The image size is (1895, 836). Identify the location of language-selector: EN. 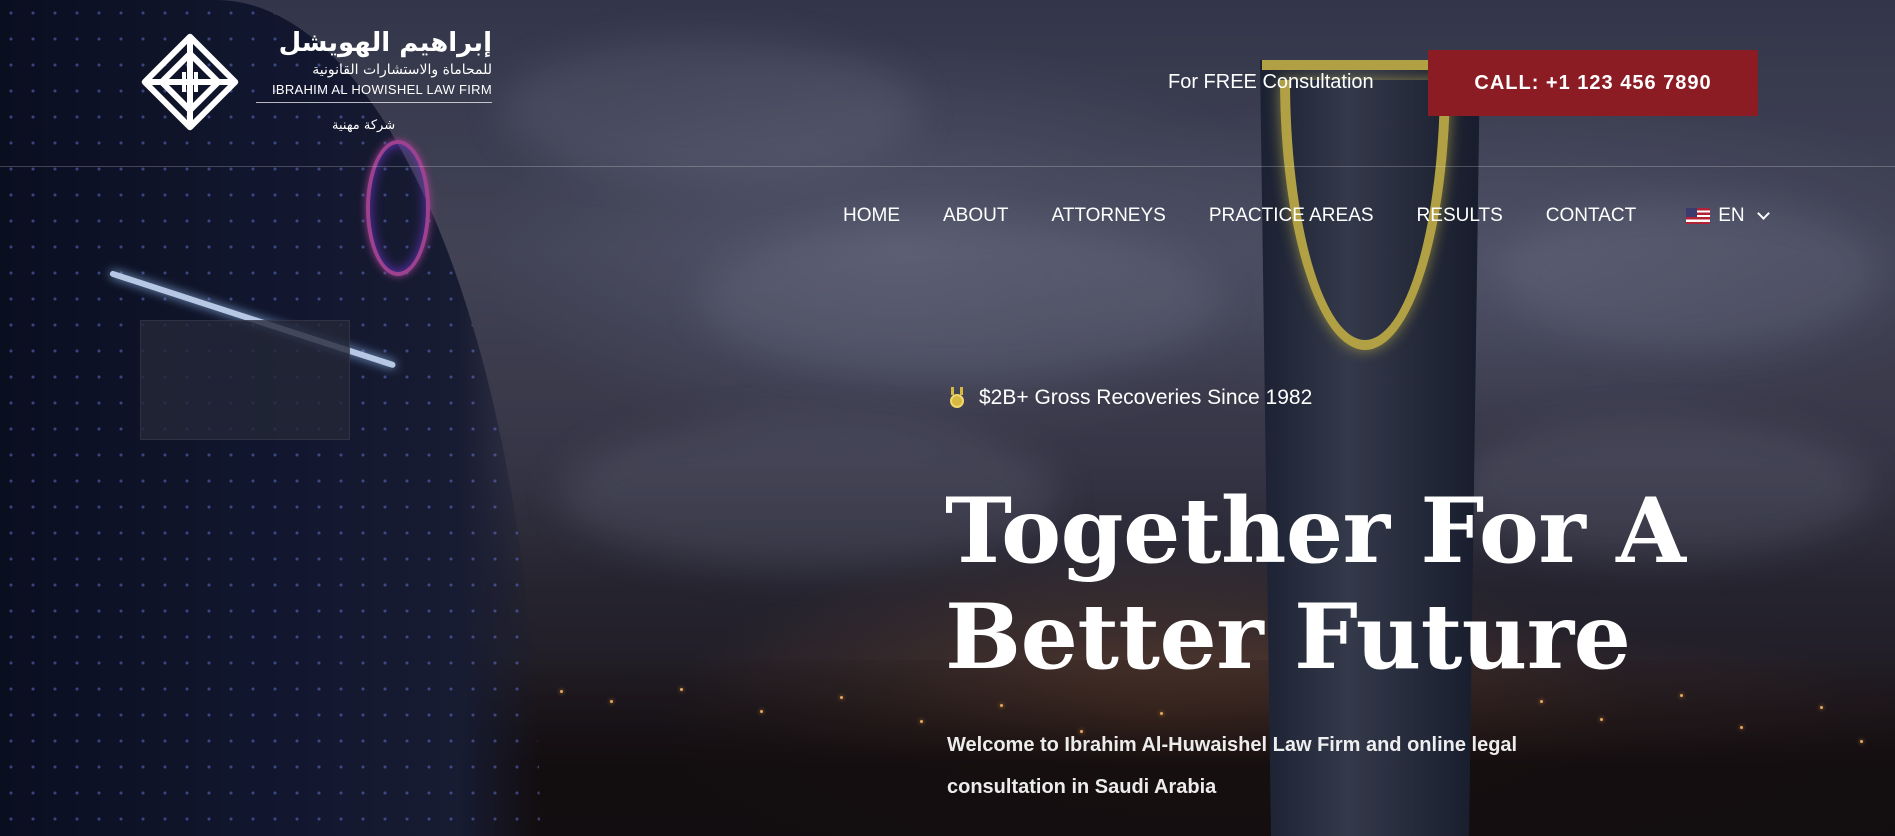
(1728, 216).